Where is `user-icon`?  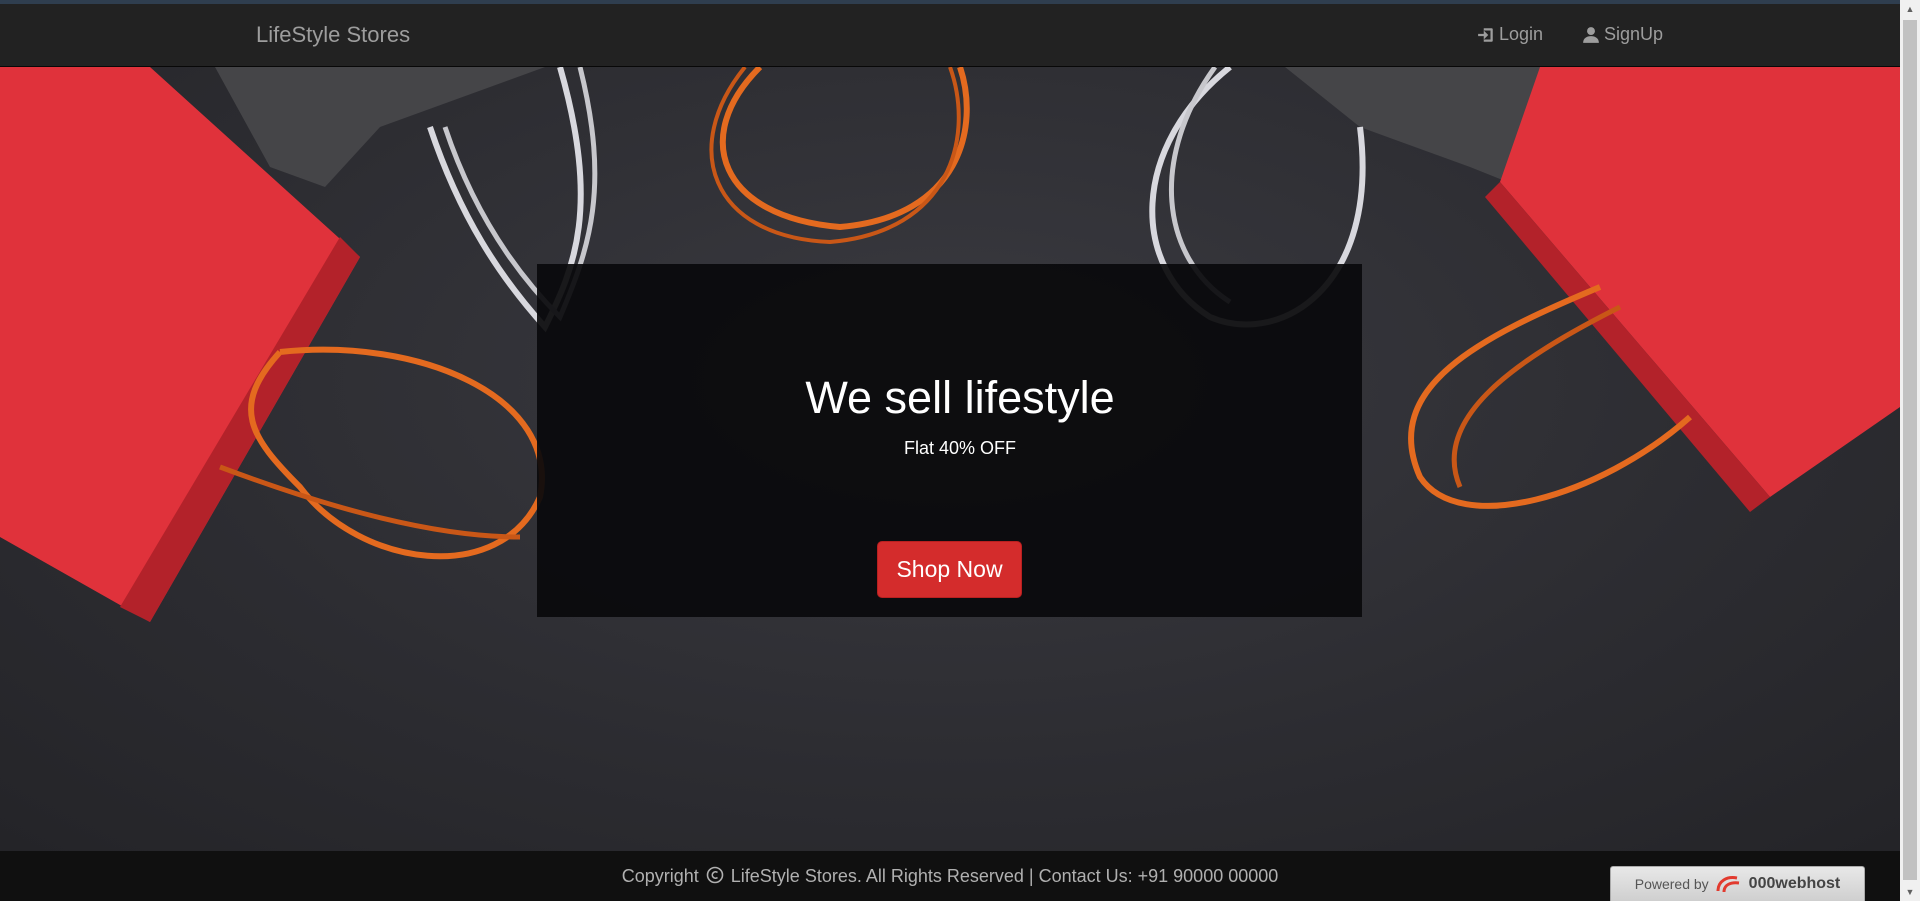
user-icon is located at coordinates (1591, 34).